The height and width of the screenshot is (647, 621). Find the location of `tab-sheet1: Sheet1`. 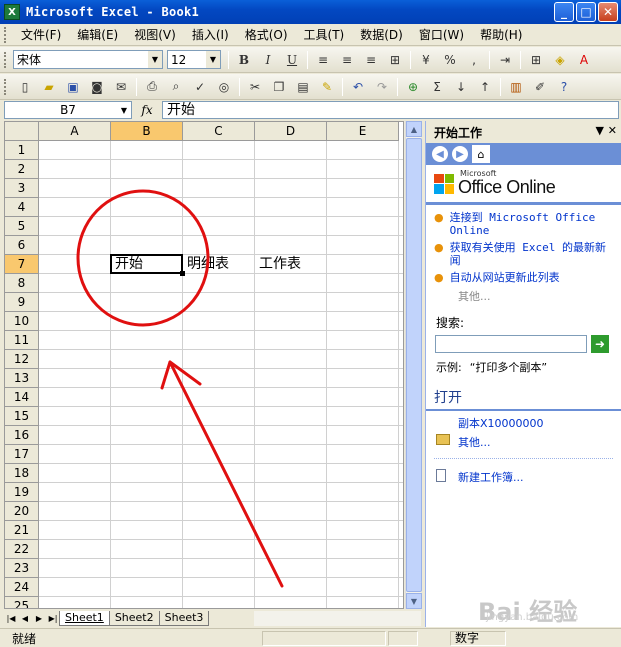

tab-sheet1: Sheet1 is located at coordinates (84, 618).